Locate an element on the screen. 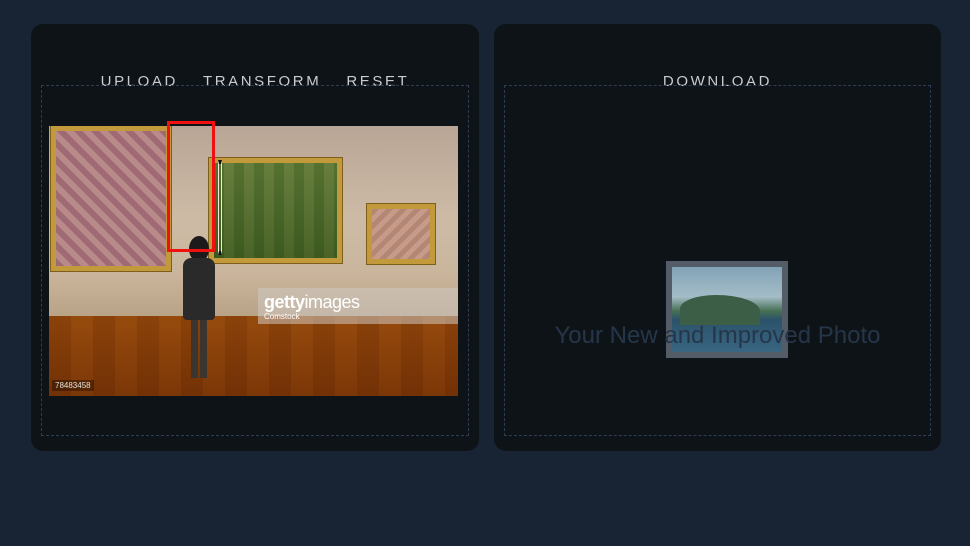  painting-right is located at coordinates (401, 234).